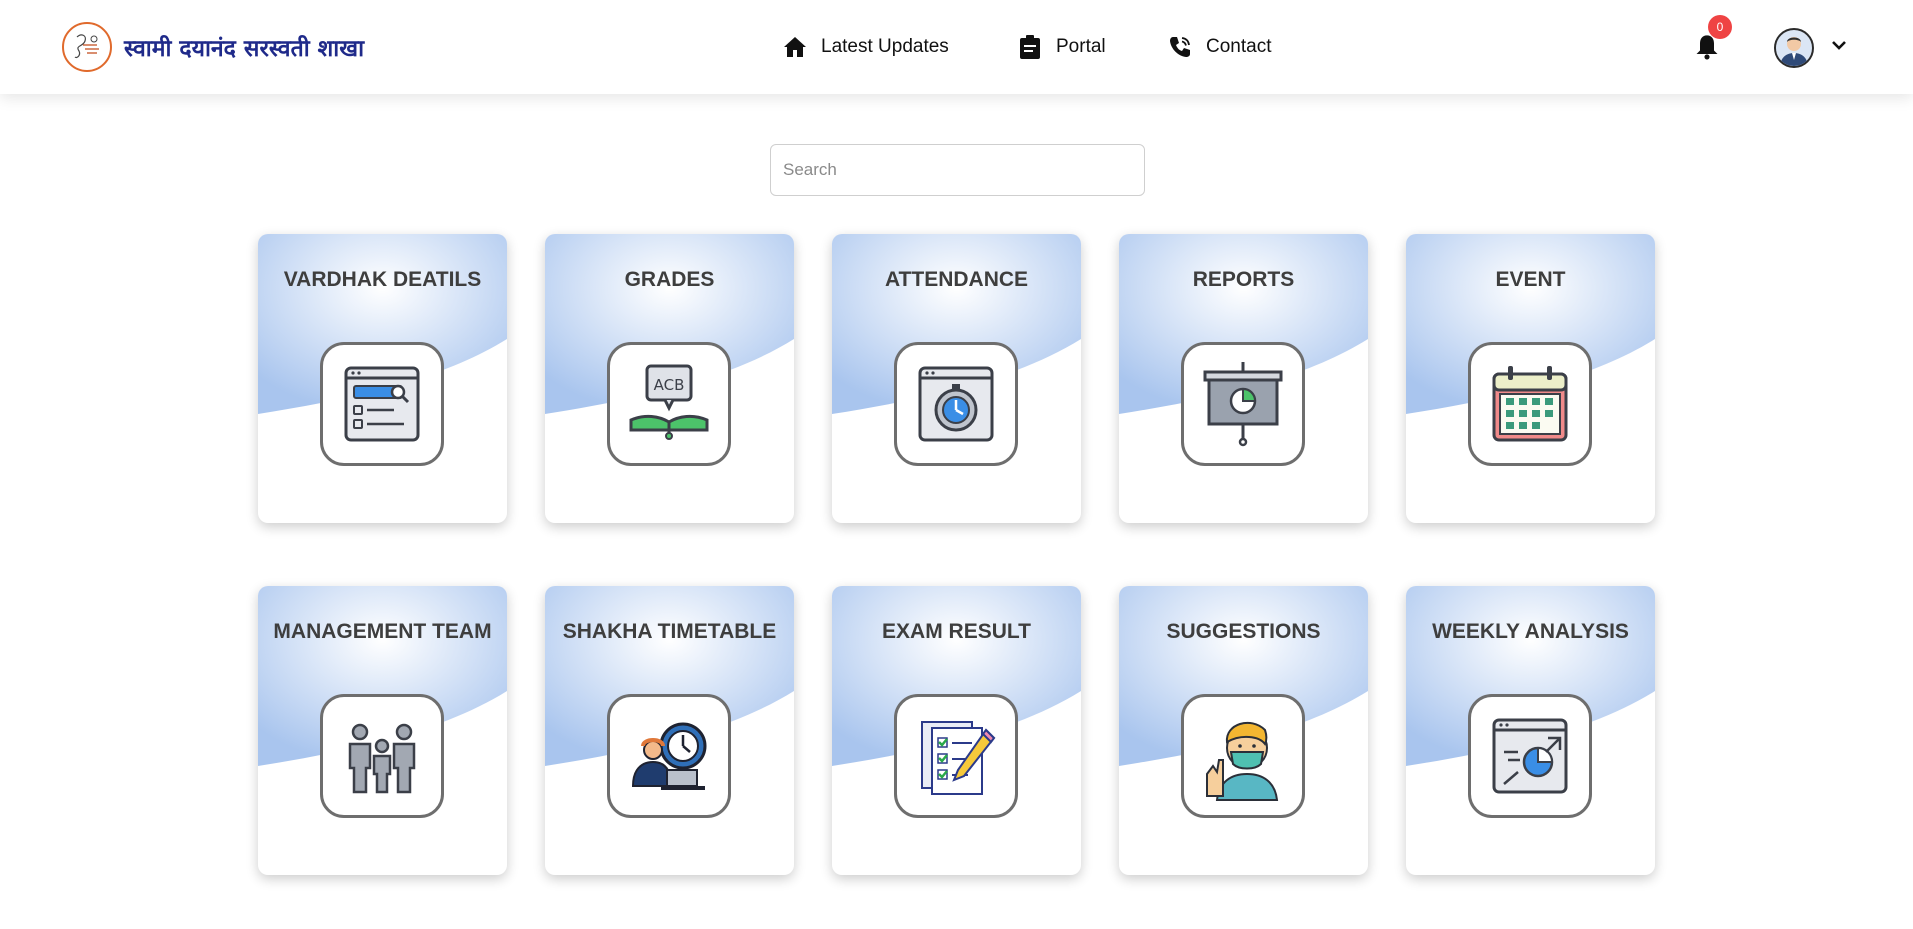 This screenshot has height=929, width=1913. I want to click on card-attendance: ATTENDANCE, so click(956, 378).